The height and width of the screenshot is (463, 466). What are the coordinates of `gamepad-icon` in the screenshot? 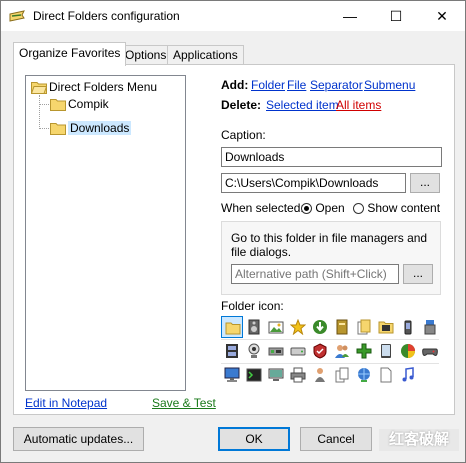 It's located at (430, 352).